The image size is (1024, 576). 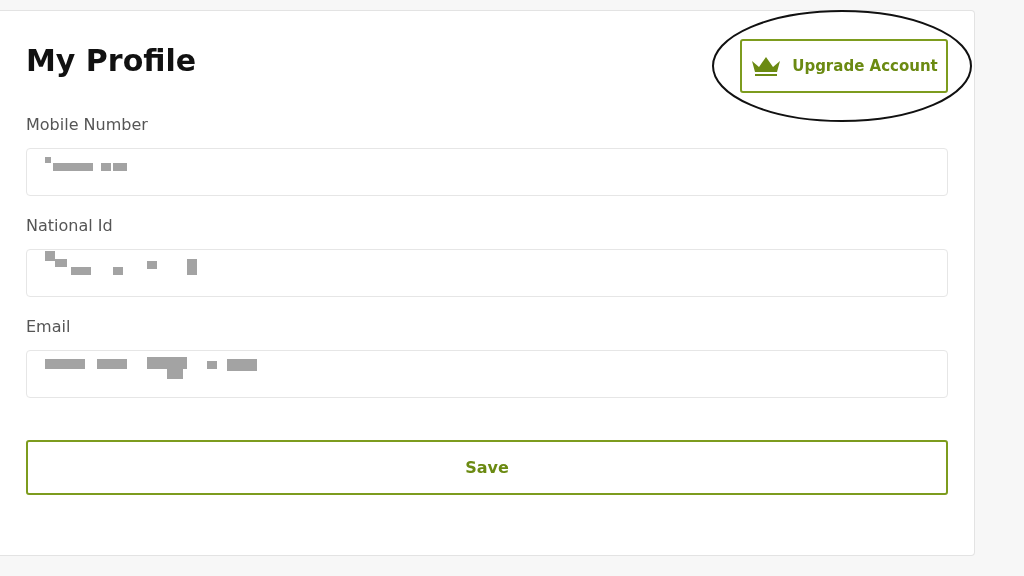 I want to click on field-label: National Id, so click(x=70, y=225).